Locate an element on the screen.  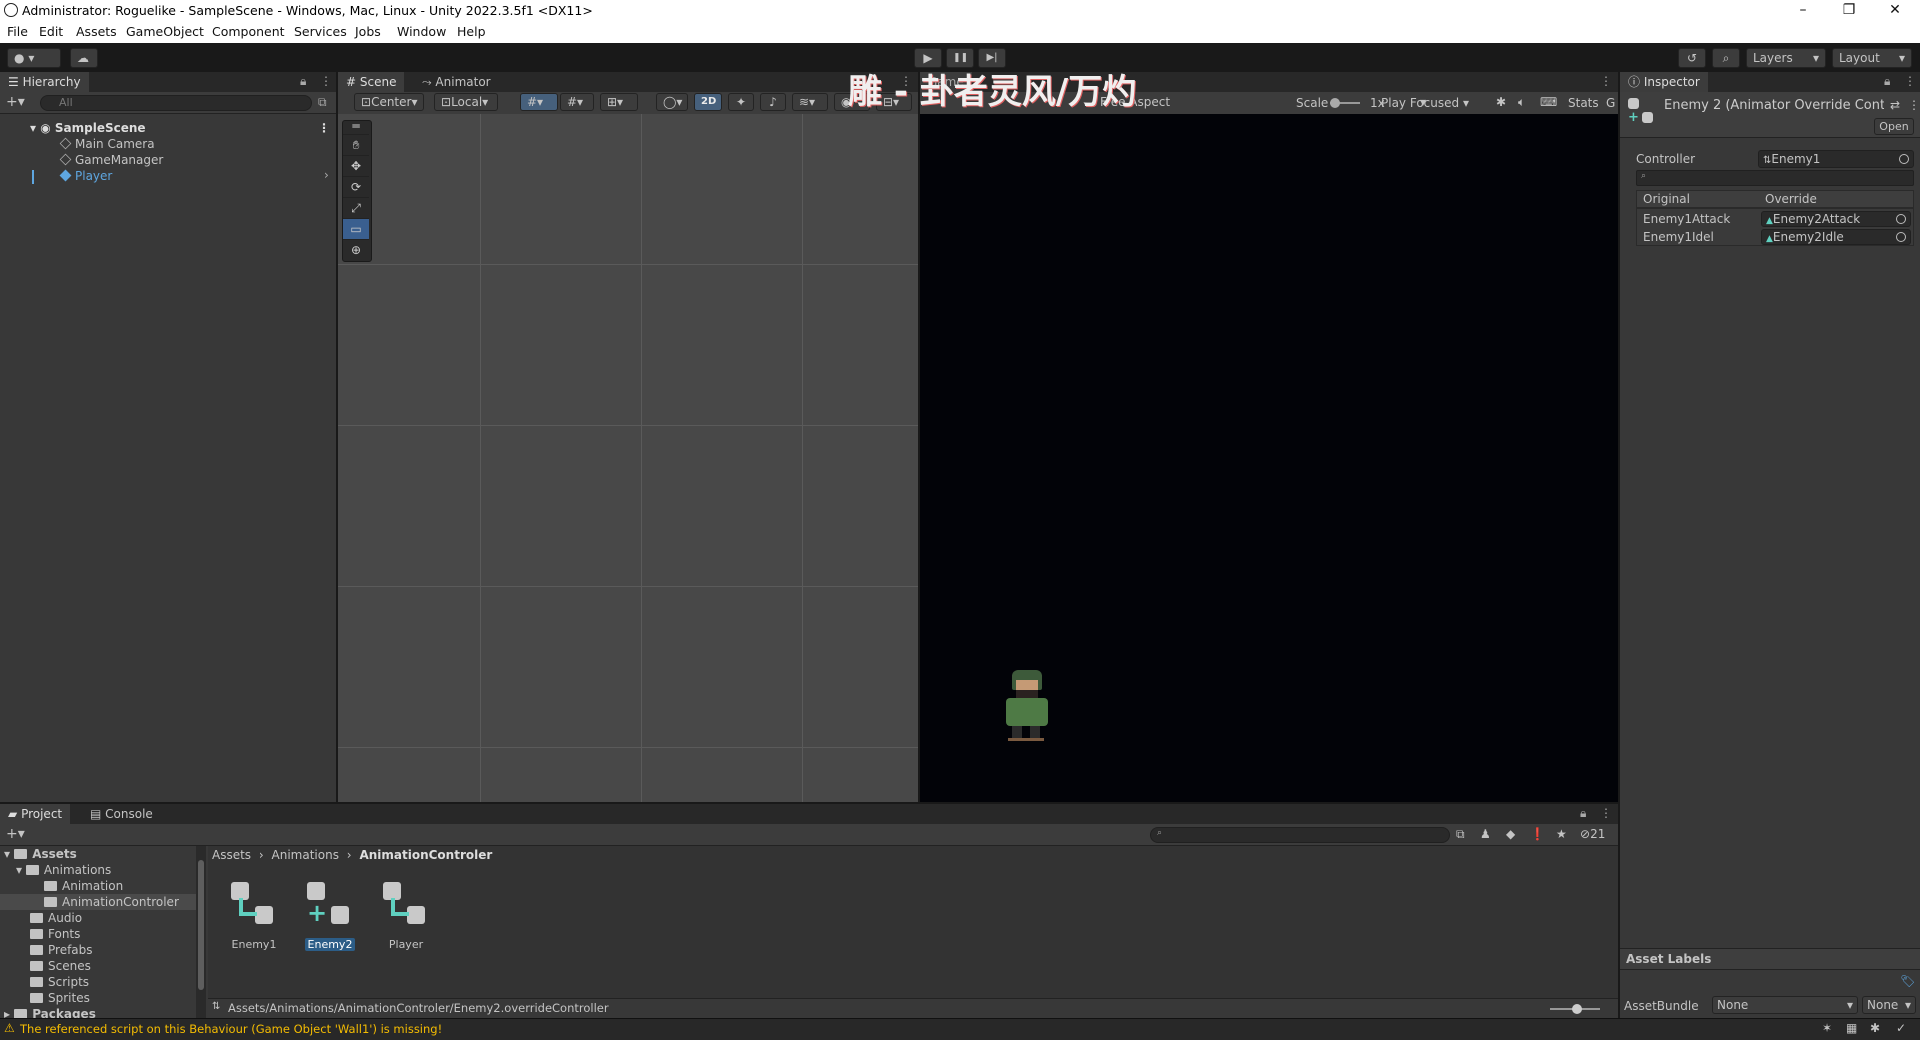
project-search-input: ⌕ is located at coordinates (1300, 835).